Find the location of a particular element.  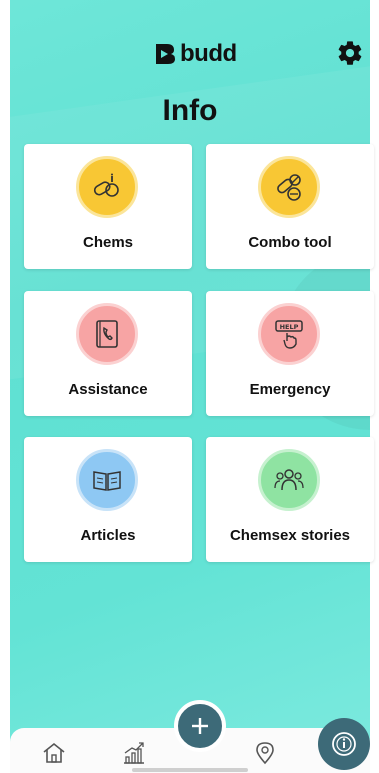

combo-tool-badge is located at coordinates (289, 187).